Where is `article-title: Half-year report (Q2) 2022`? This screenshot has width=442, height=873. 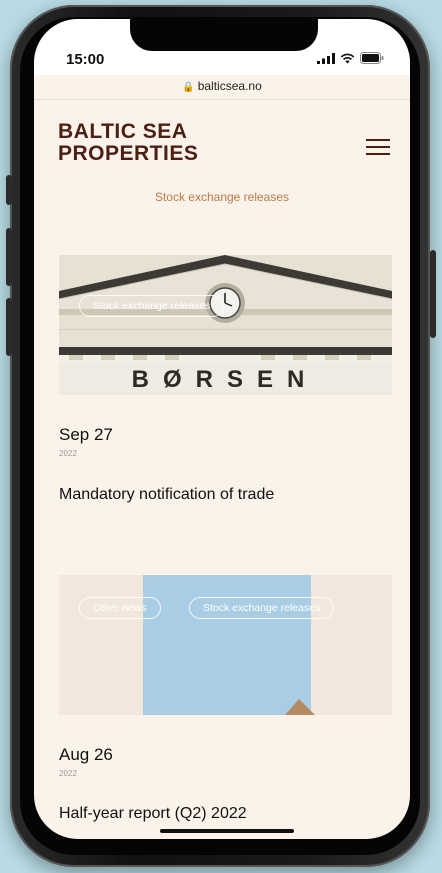 article-title: Half-year report (Q2) 2022 is located at coordinates (153, 814).